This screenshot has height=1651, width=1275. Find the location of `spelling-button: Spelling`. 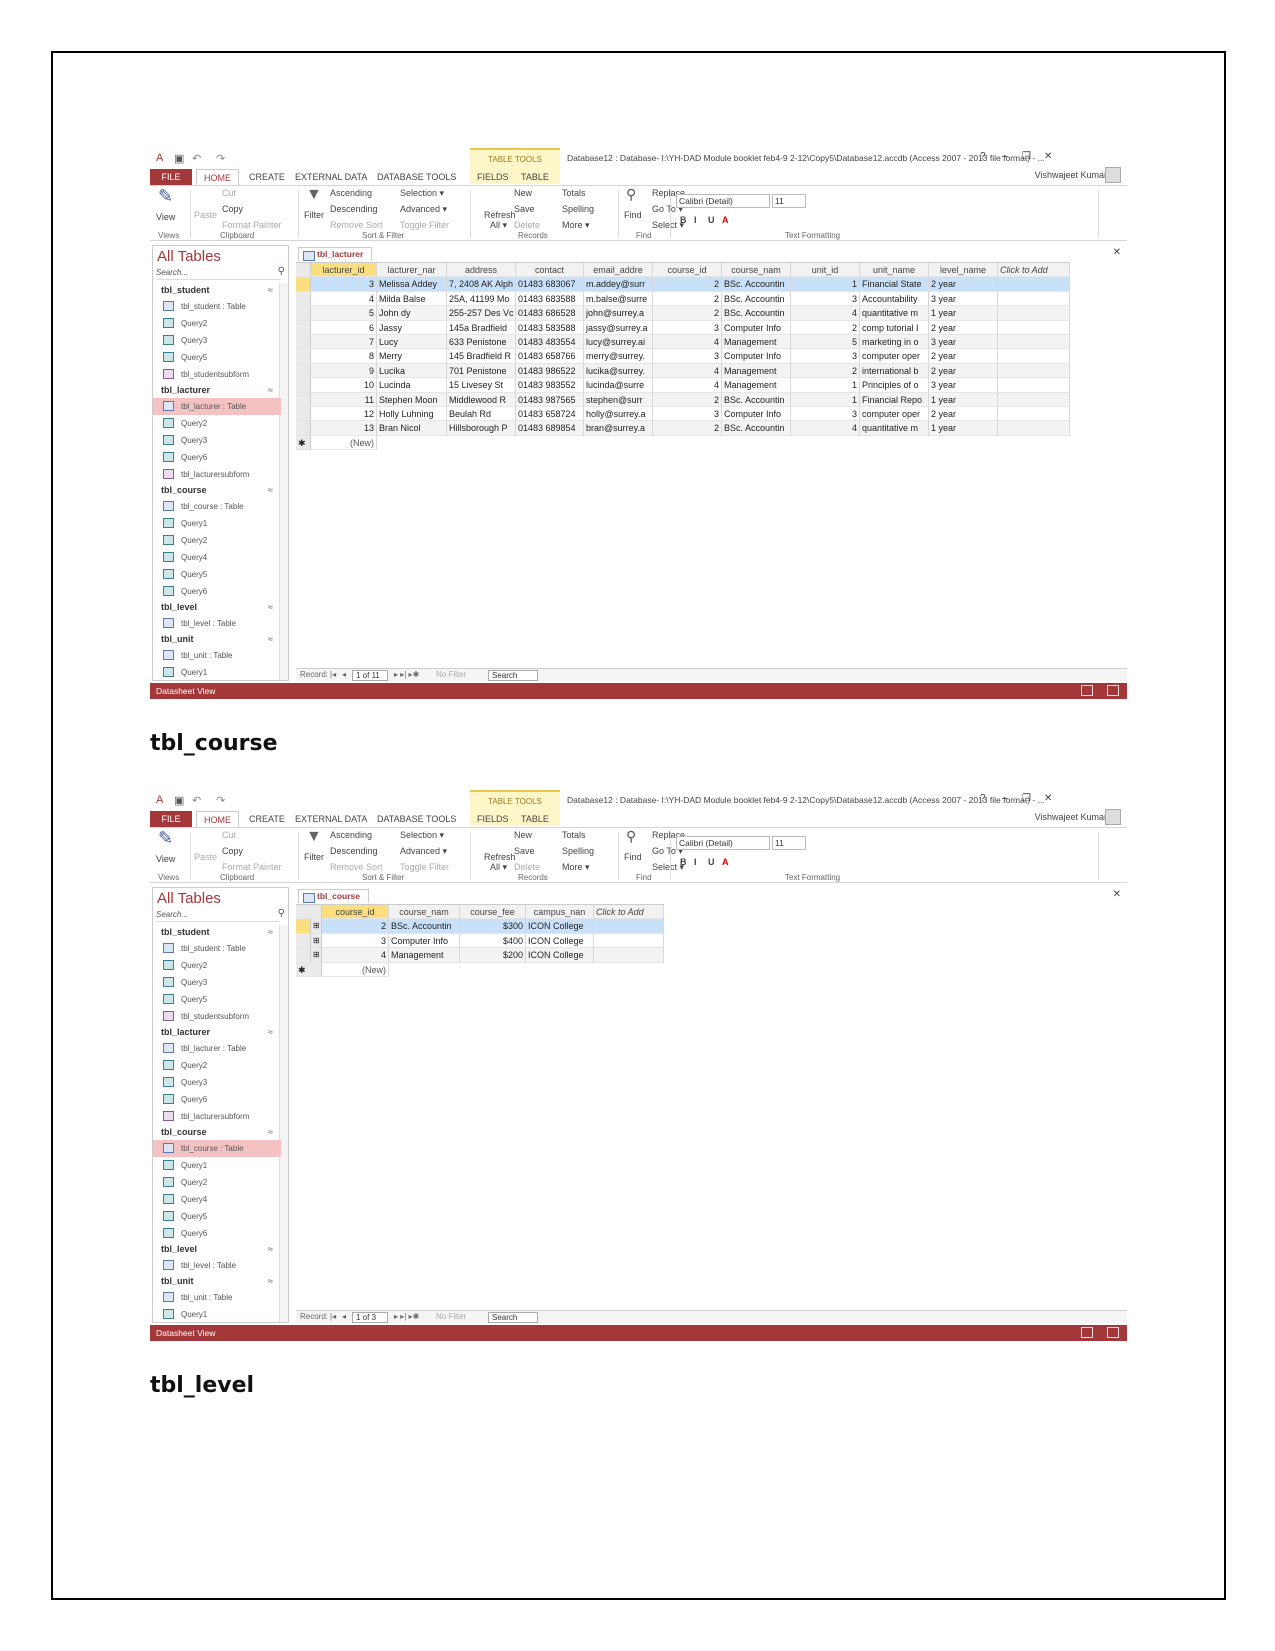

spelling-button: Spelling is located at coordinates (578, 209).